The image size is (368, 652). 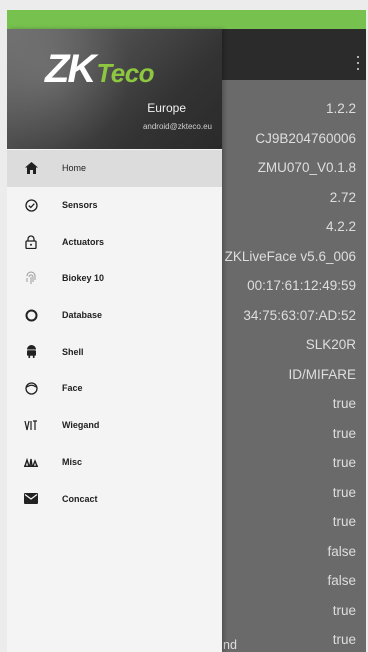 What do you see at coordinates (230, 645) in the screenshot?
I see `truncated-label: nd` at bounding box center [230, 645].